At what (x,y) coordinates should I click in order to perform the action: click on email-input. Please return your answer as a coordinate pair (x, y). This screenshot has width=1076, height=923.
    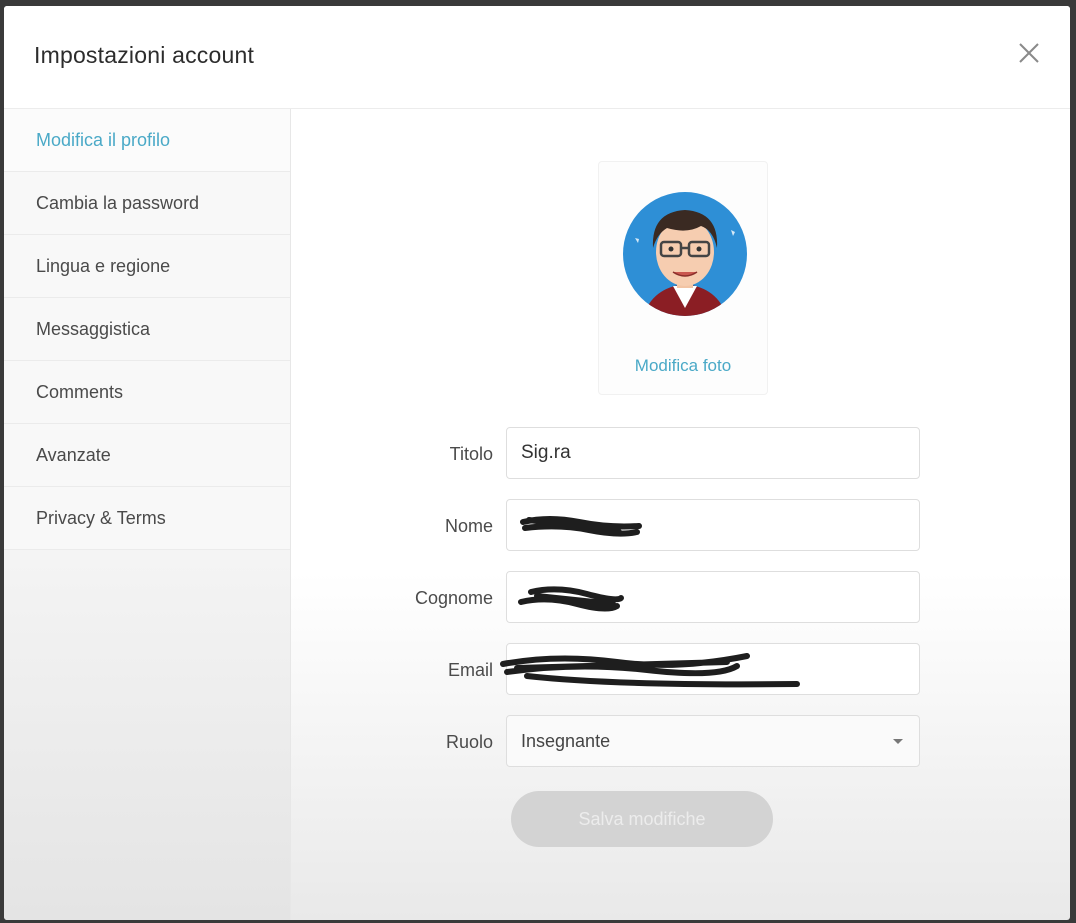
    Looking at the image, I should click on (710, 669).